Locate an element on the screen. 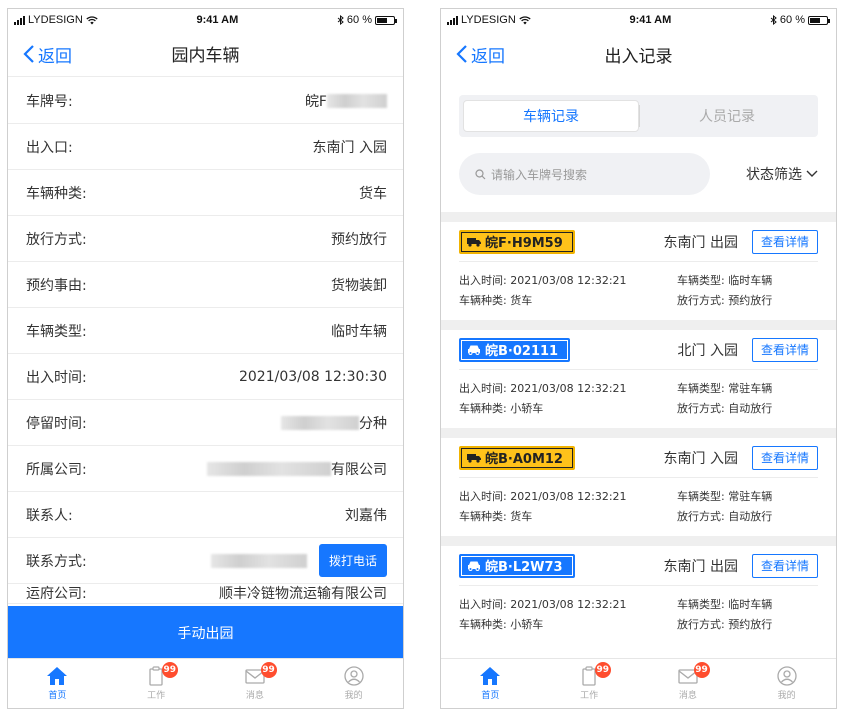  truck-icon is located at coordinates (474, 458).